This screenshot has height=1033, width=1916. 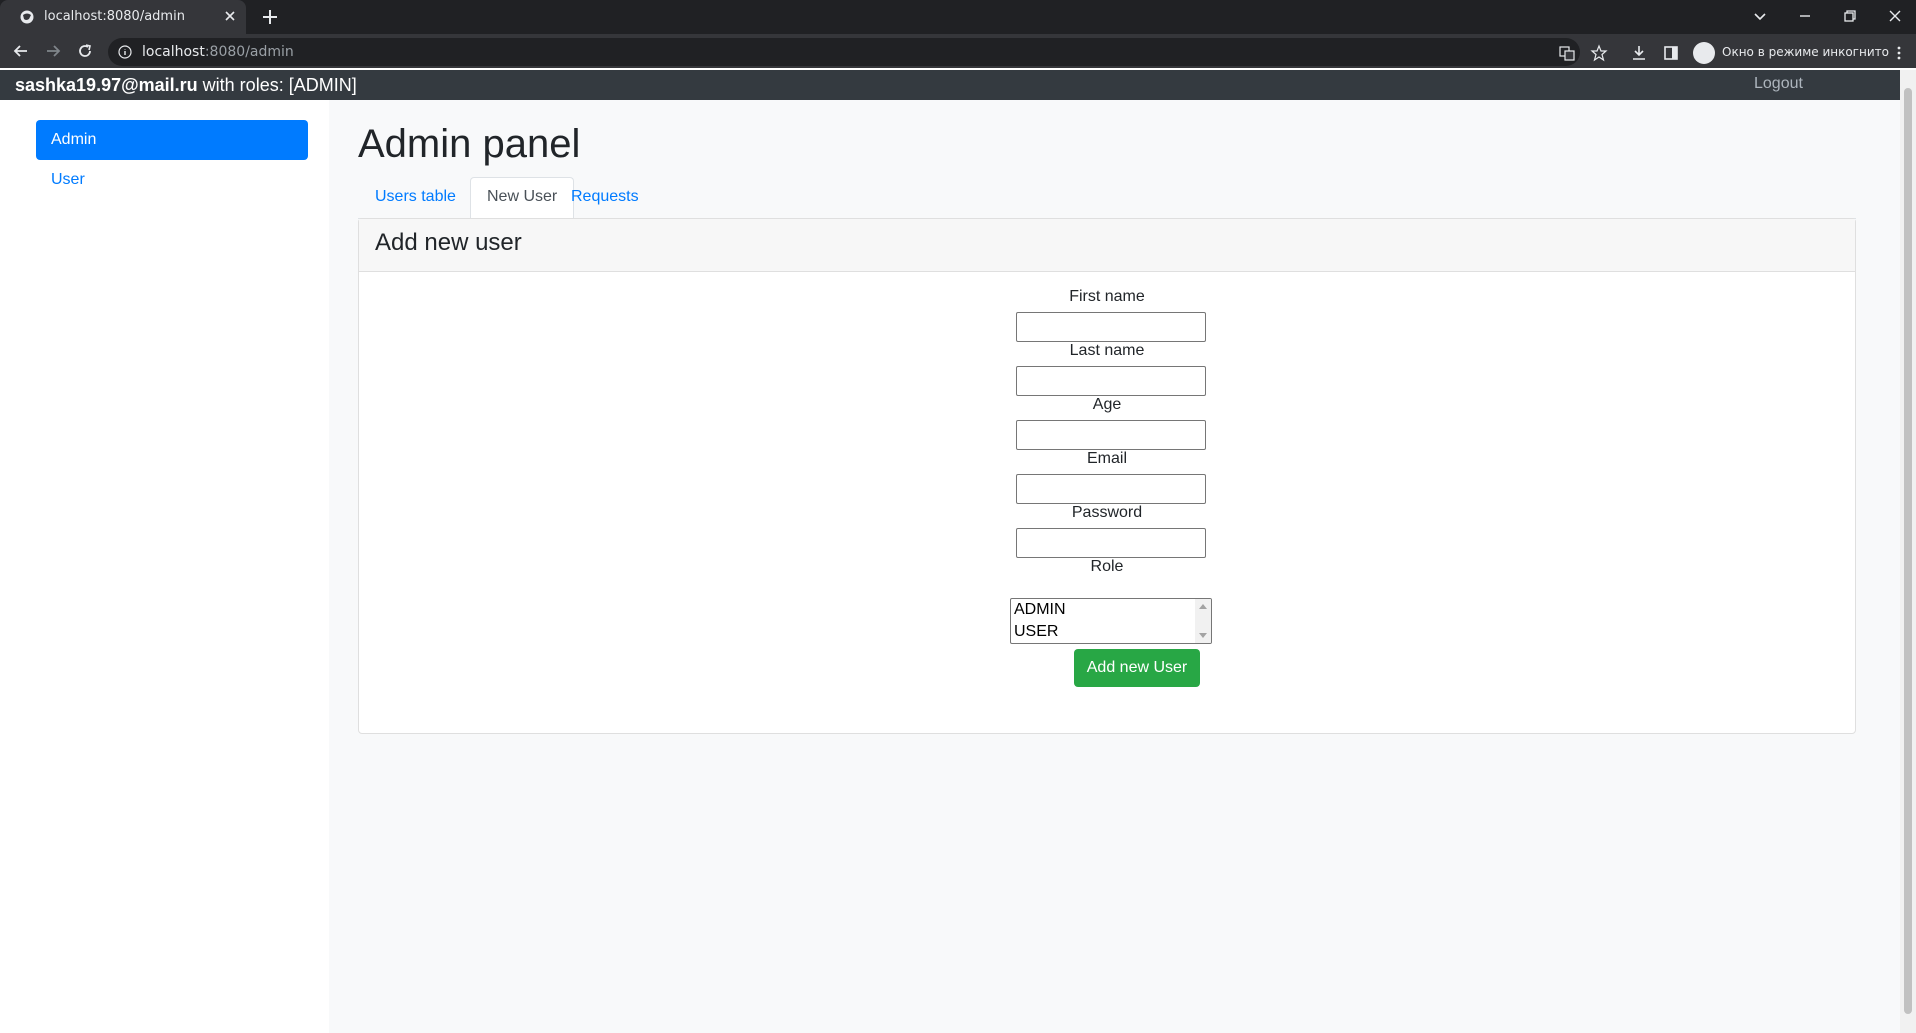 I want to click on scrollbar-thumb, so click(x=1908, y=551).